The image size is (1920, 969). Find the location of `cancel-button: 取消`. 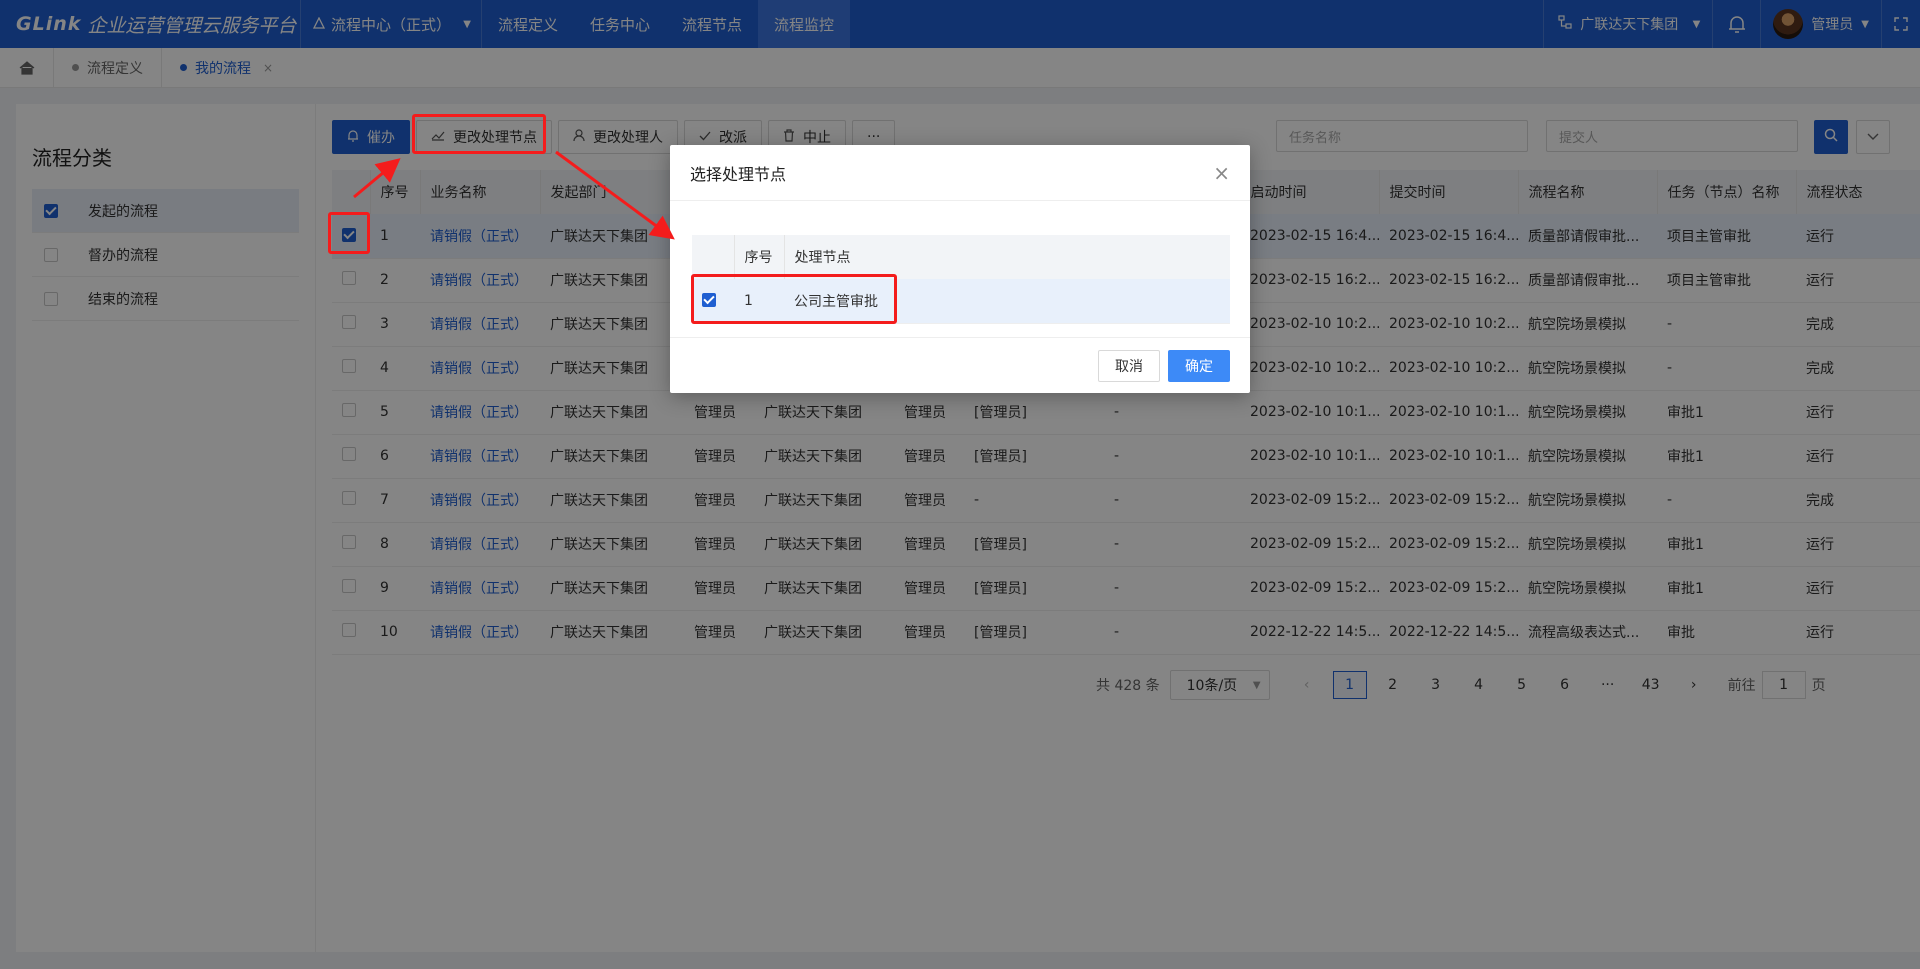

cancel-button: 取消 is located at coordinates (1129, 365).